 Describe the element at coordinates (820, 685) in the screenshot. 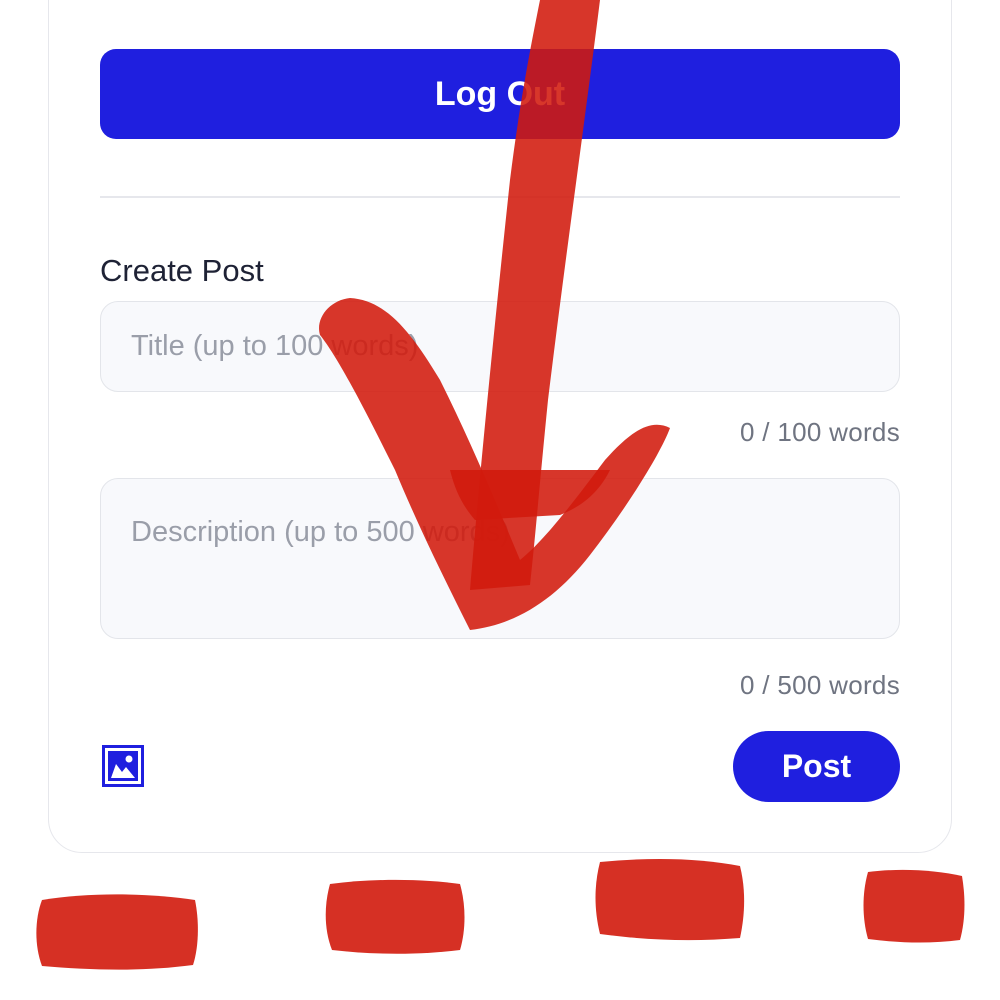

I see `description-word-counter: 0 / 500 words` at that location.